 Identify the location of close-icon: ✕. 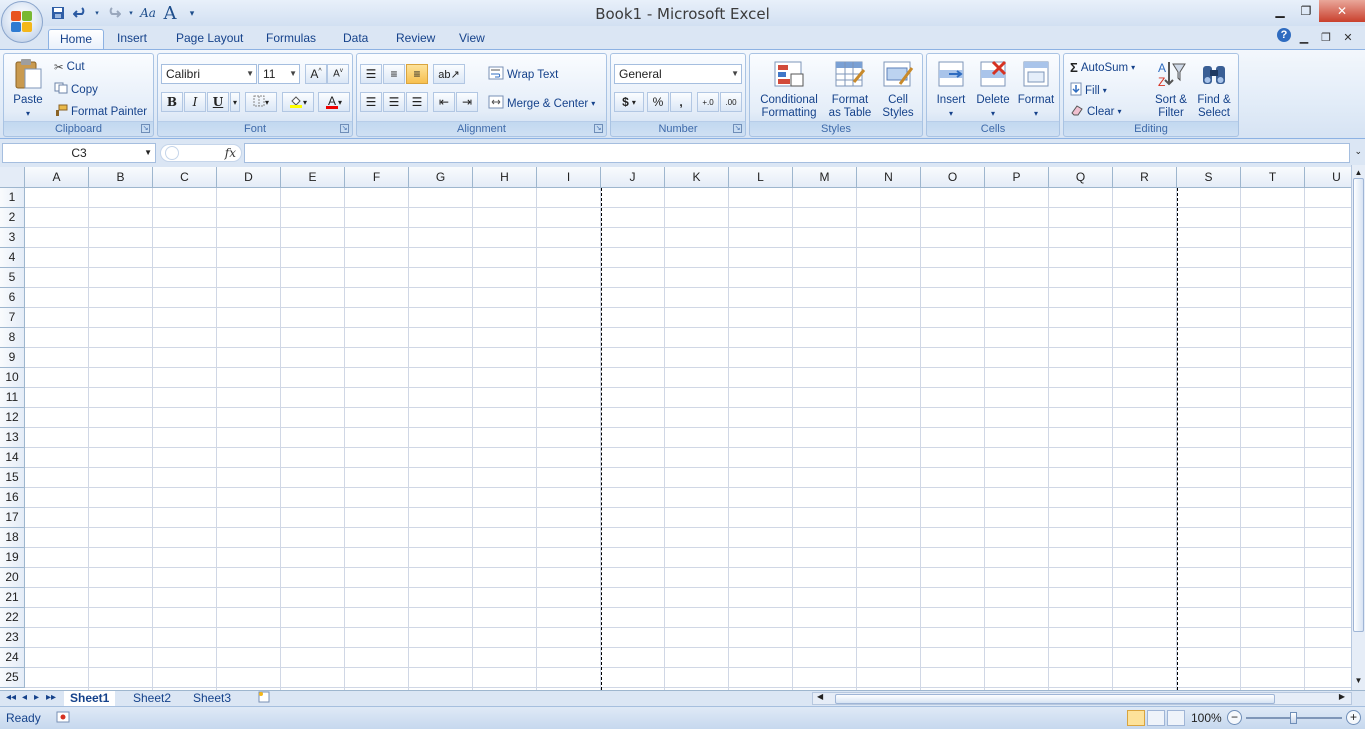
(1342, 11).